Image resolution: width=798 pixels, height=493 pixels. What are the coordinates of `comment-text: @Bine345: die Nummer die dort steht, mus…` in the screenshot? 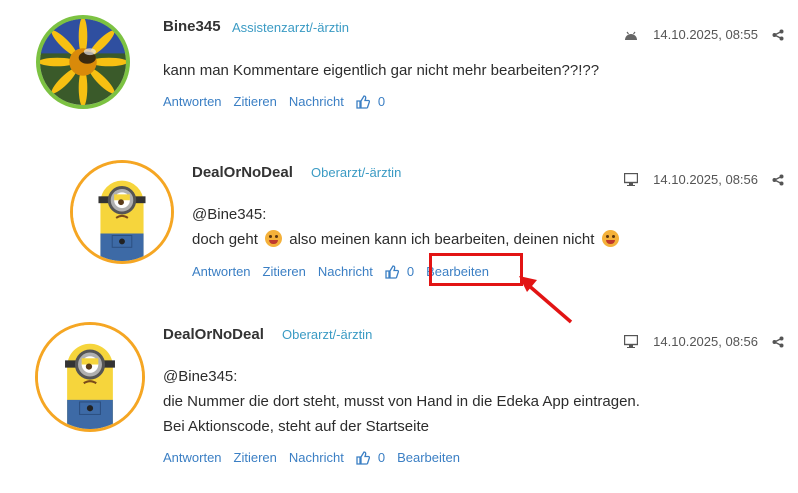 It's located at (401, 401).